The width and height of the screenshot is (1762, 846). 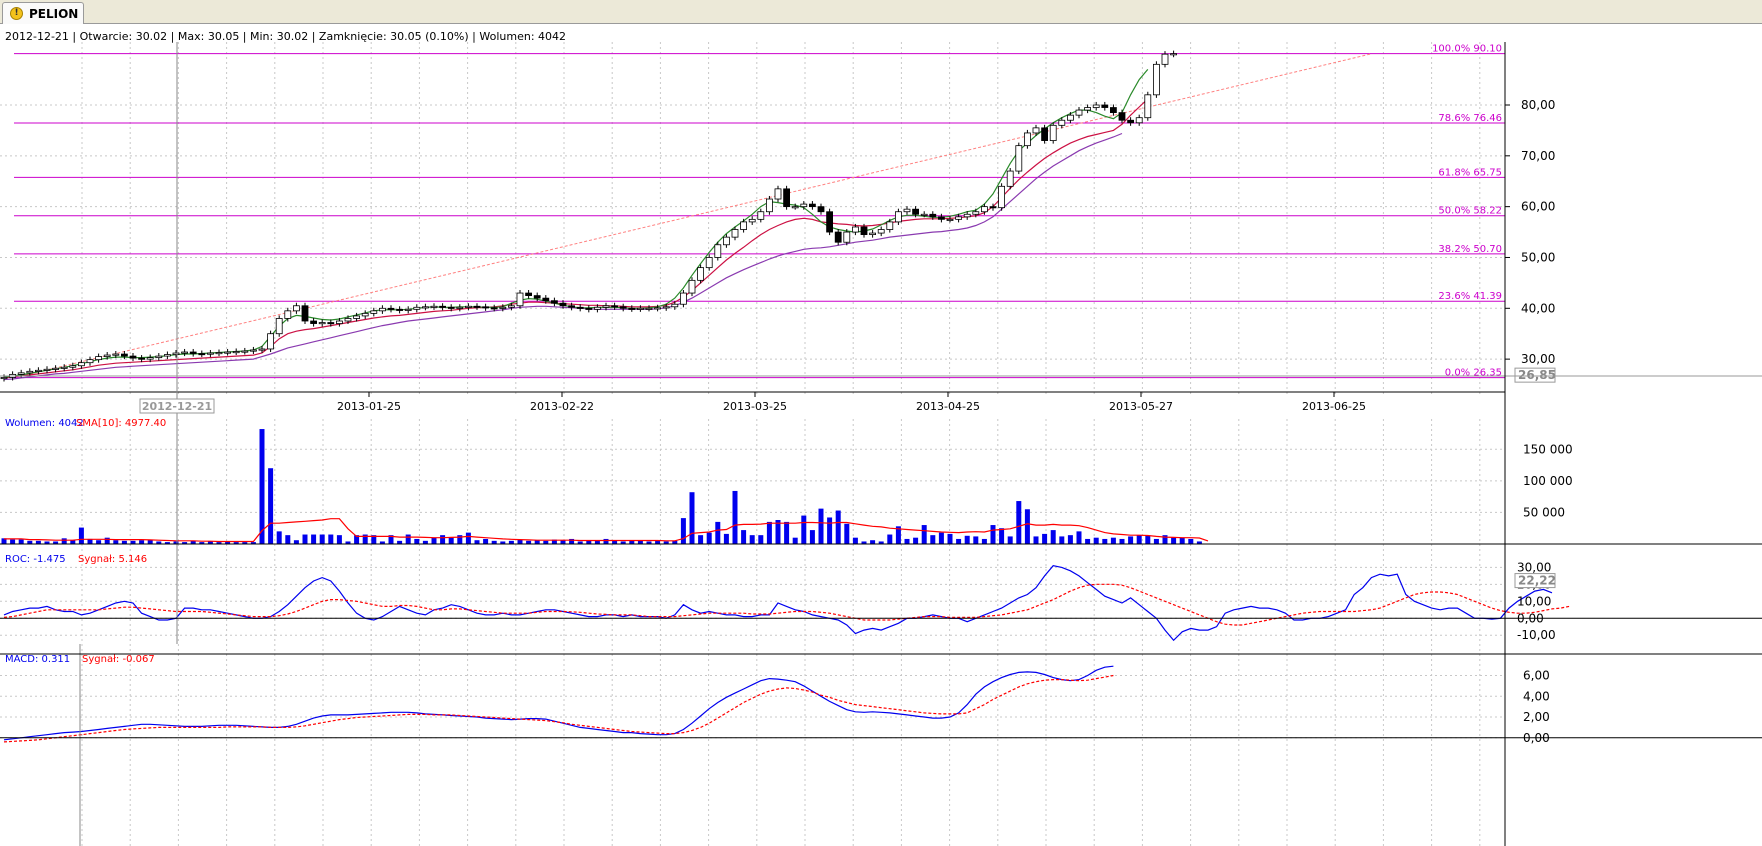 I want to click on tab-pelion: ! PELION, so click(x=43, y=13).